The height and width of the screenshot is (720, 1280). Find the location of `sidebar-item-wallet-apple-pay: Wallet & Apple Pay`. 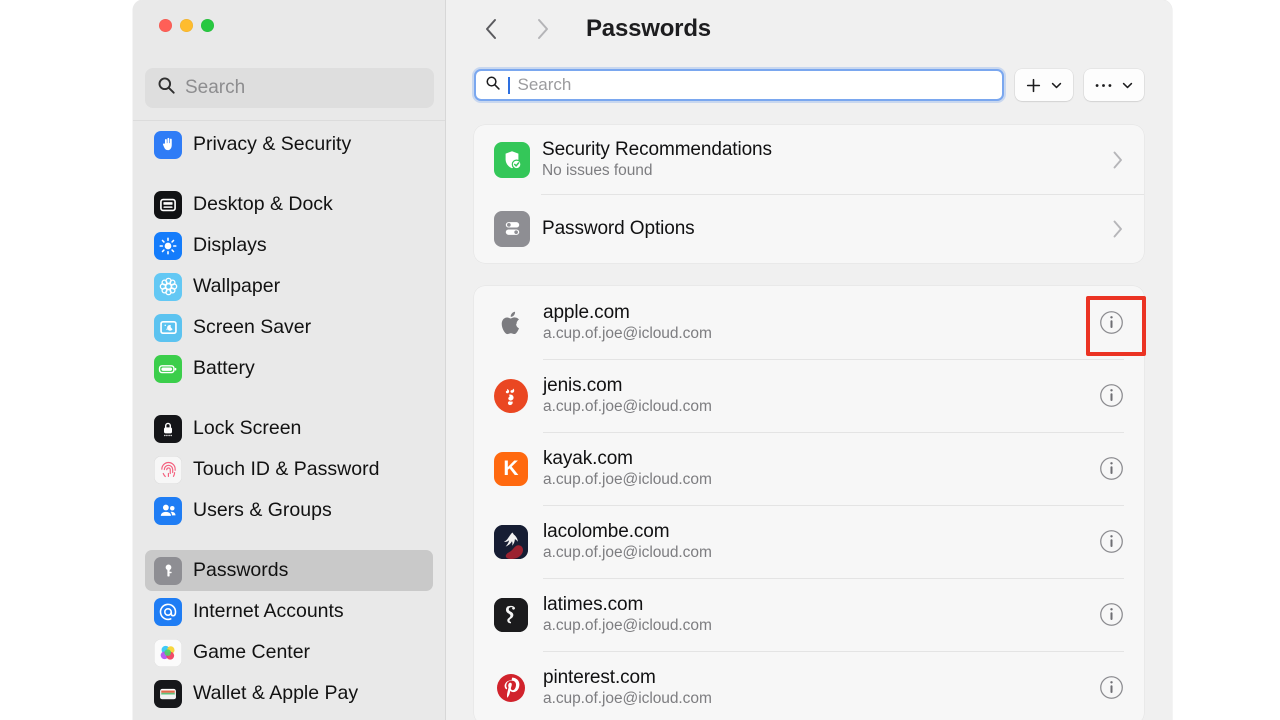

sidebar-item-wallet-apple-pay: Wallet & Apple Pay is located at coordinates (289, 693).